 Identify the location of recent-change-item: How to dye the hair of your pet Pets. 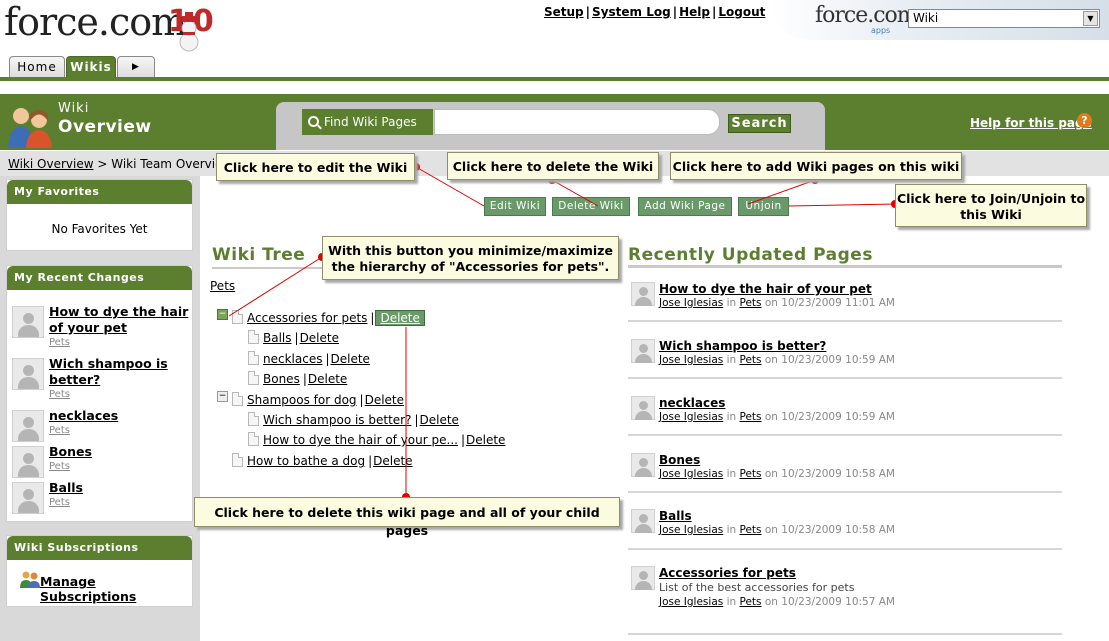
(102, 327).